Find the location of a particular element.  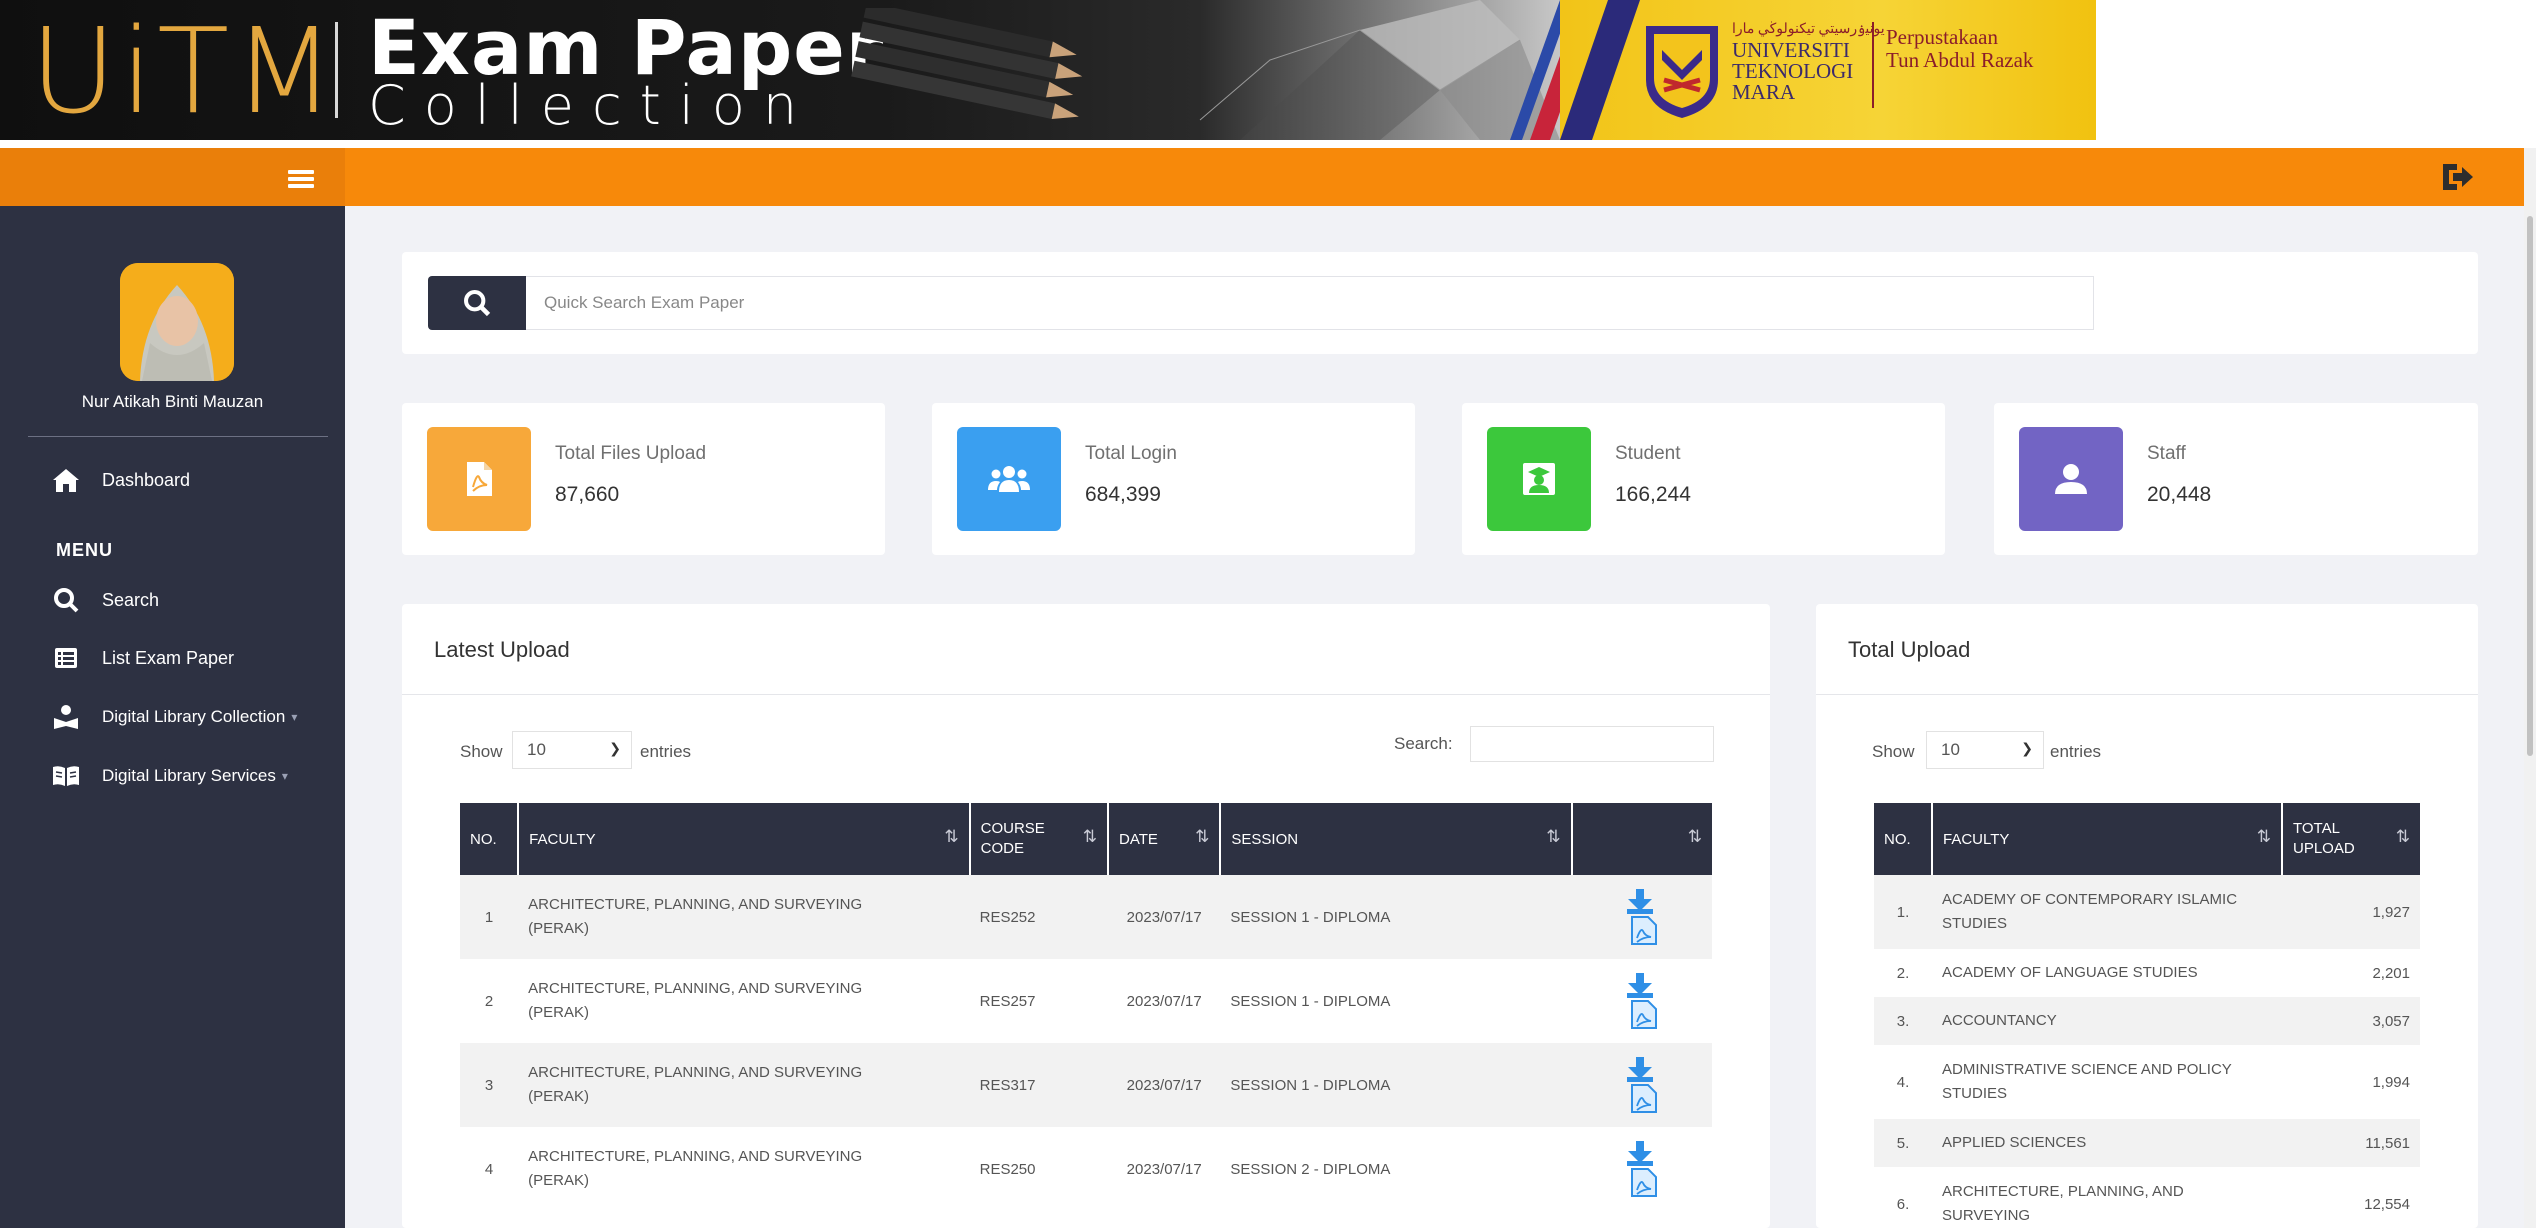

stat-label: Student is located at coordinates (1648, 453).